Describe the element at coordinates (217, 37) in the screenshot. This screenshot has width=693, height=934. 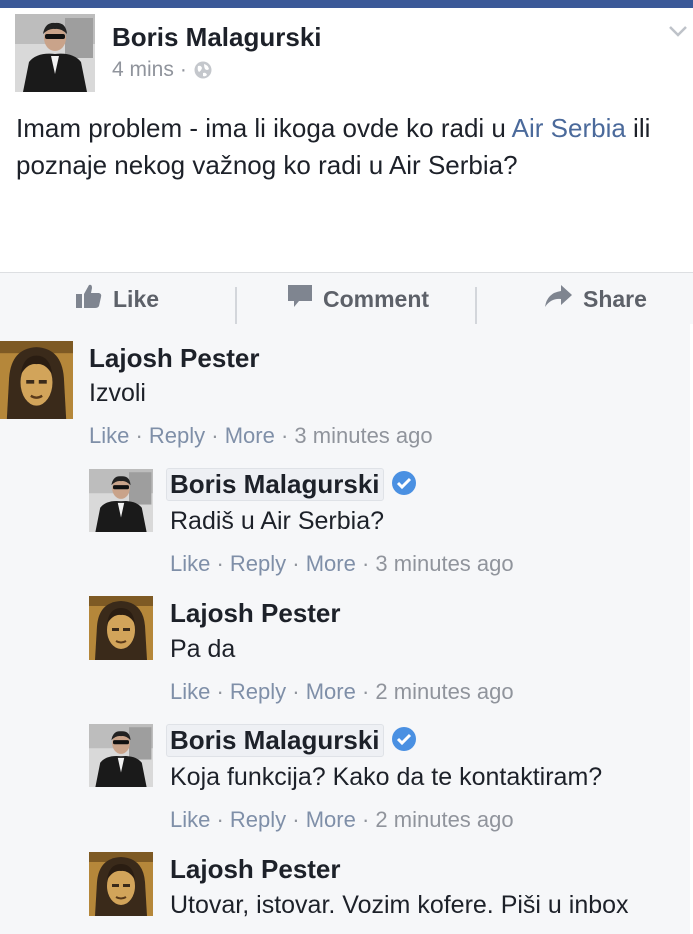
I see `post-author-name: Boris Malagurski` at that location.